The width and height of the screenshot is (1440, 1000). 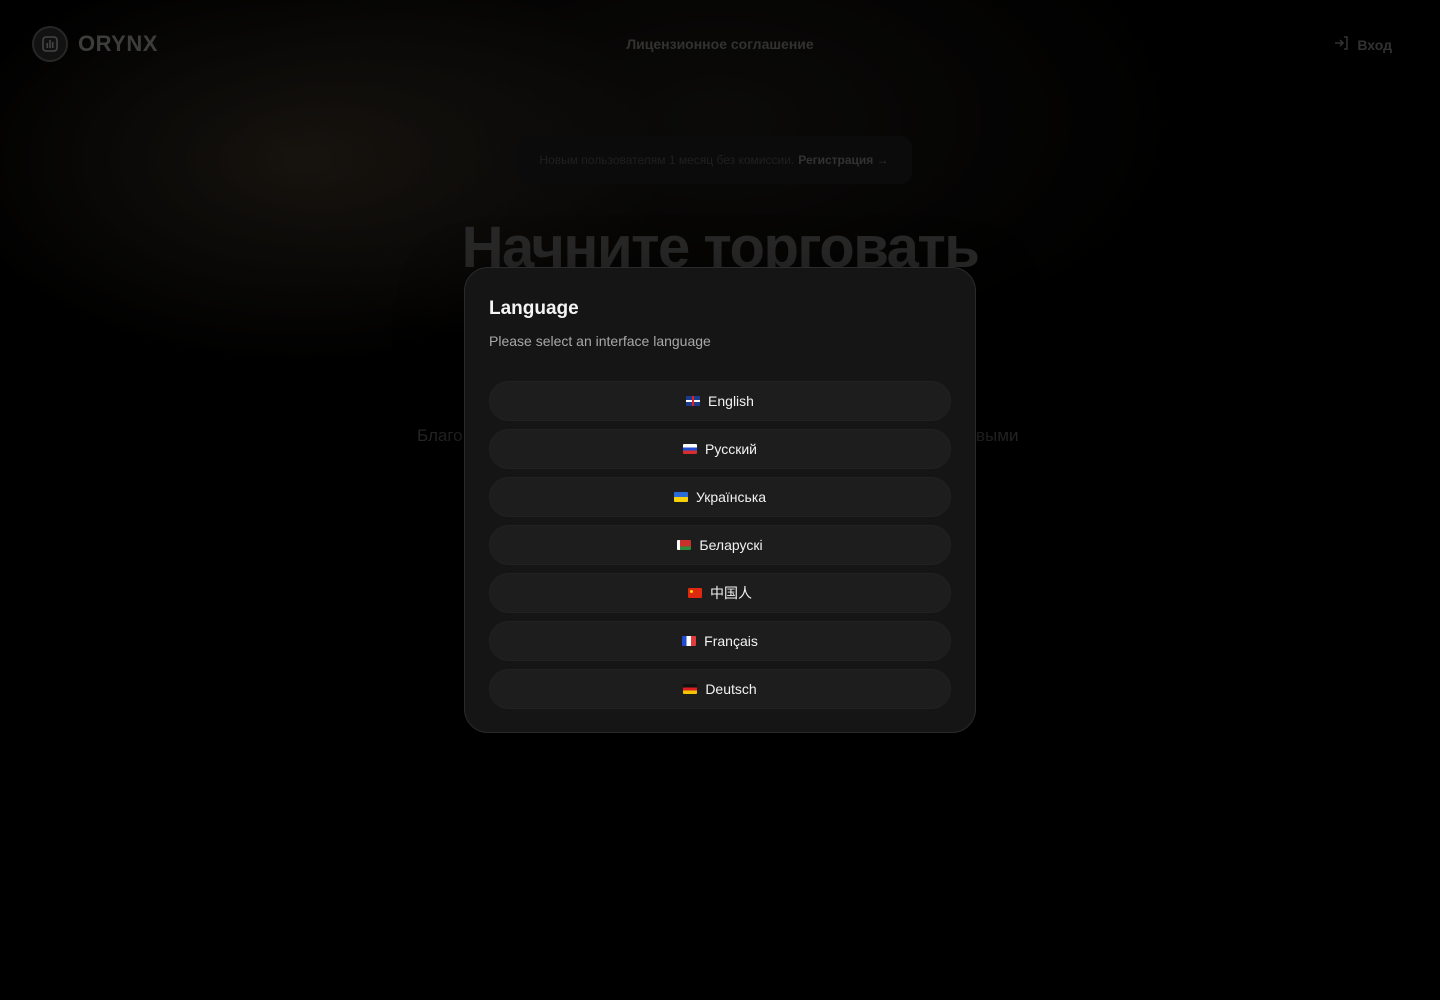 I want to click on language-option-french: Français, so click(x=720, y=641).